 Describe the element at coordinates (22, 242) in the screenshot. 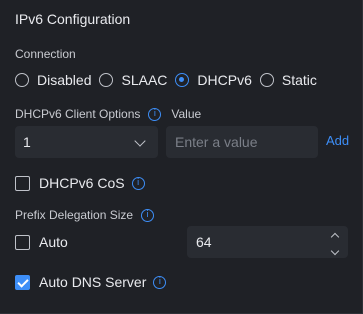

I see `prefix-auto-checkbox` at that location.